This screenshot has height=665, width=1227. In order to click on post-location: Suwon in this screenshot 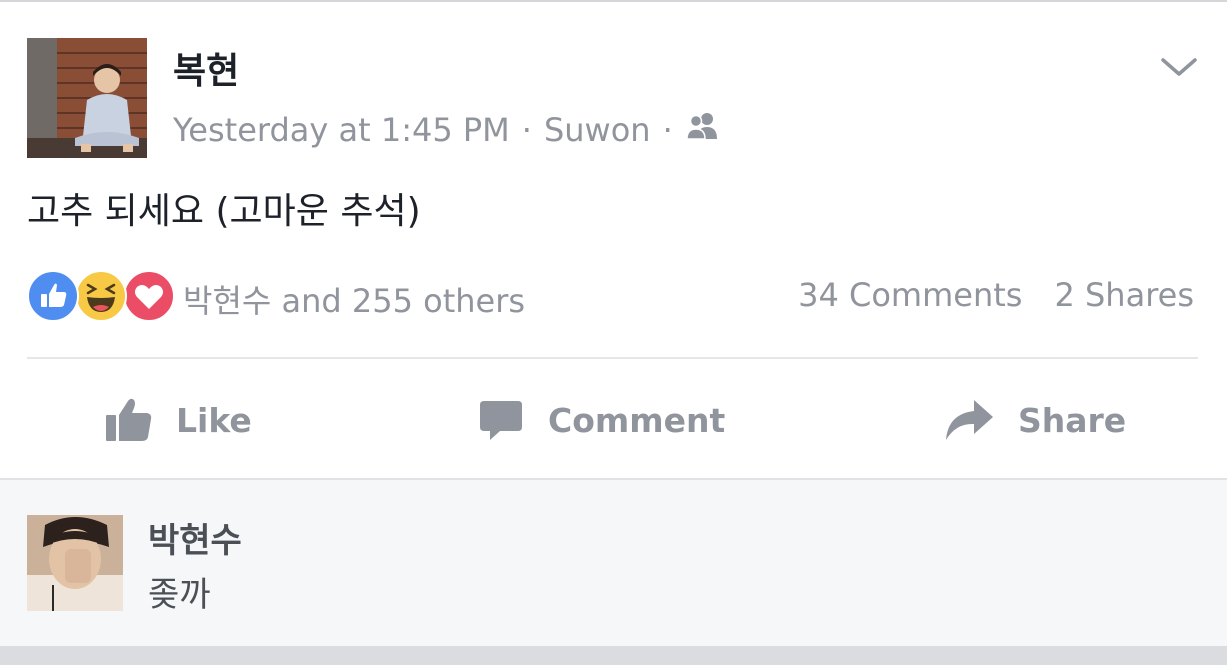, I will do `click(597, 130)`.